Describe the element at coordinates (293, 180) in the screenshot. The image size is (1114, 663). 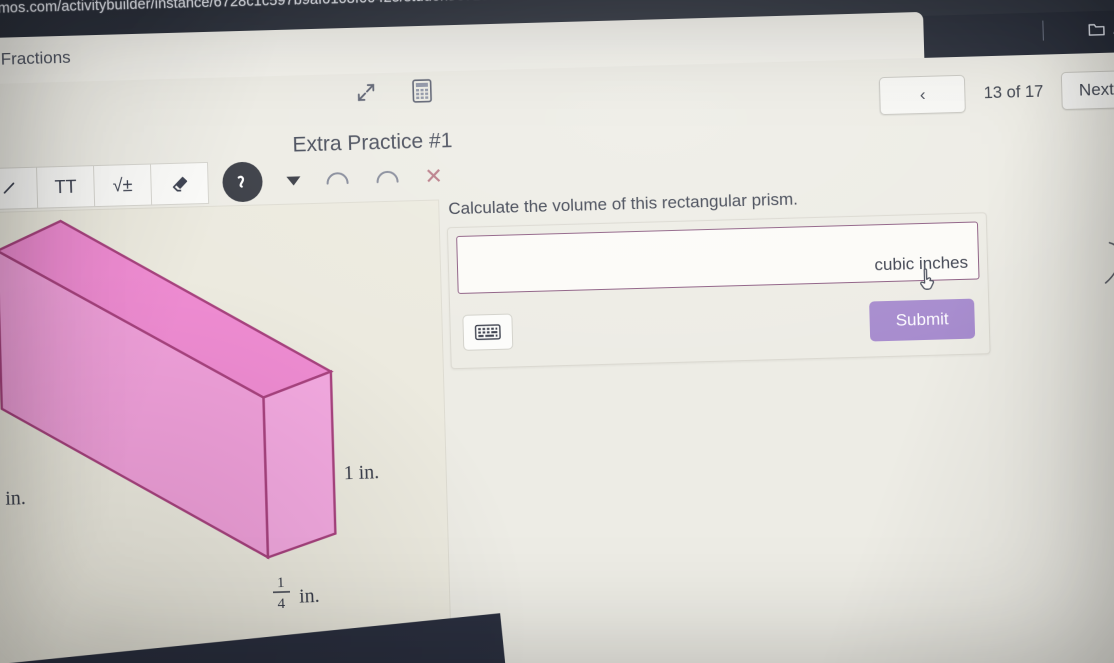
I see `chevron-down-icon` at that location.